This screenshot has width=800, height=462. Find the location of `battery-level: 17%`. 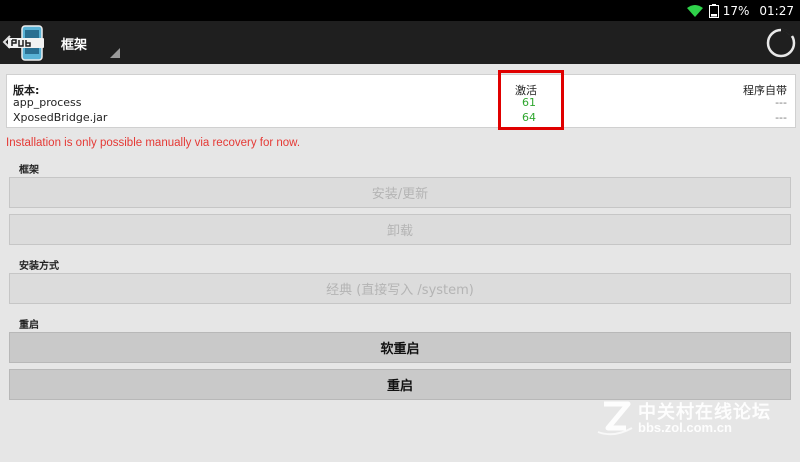

battery-level: 17% is located at coordinates (736, 10).